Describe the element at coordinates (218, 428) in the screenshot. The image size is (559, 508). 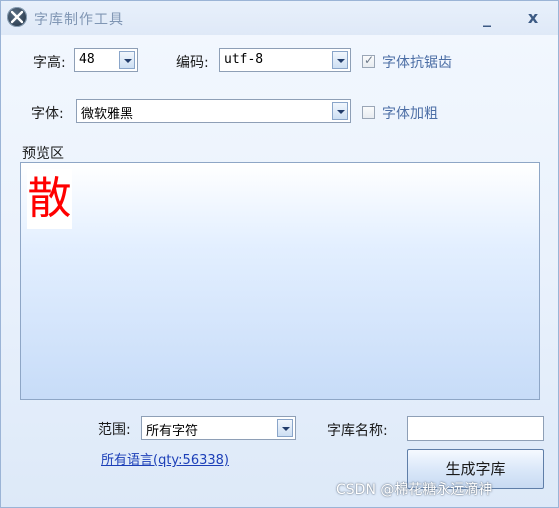
I see `range-select: 所有字符` at that location.